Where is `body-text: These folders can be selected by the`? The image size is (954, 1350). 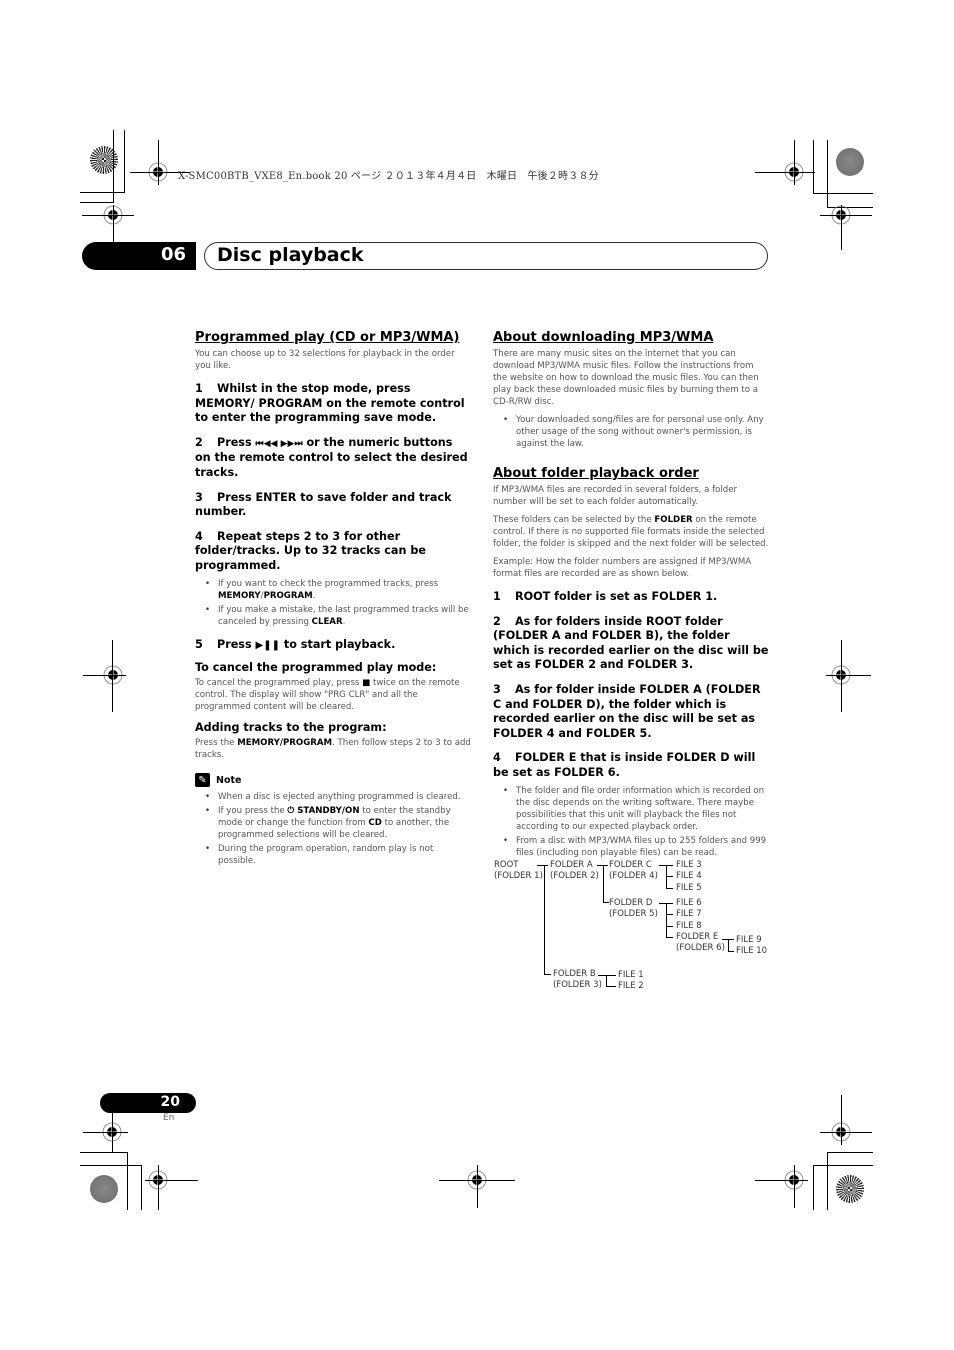
body-text: These folders can be selected by the is located at coordinates (574, 520).